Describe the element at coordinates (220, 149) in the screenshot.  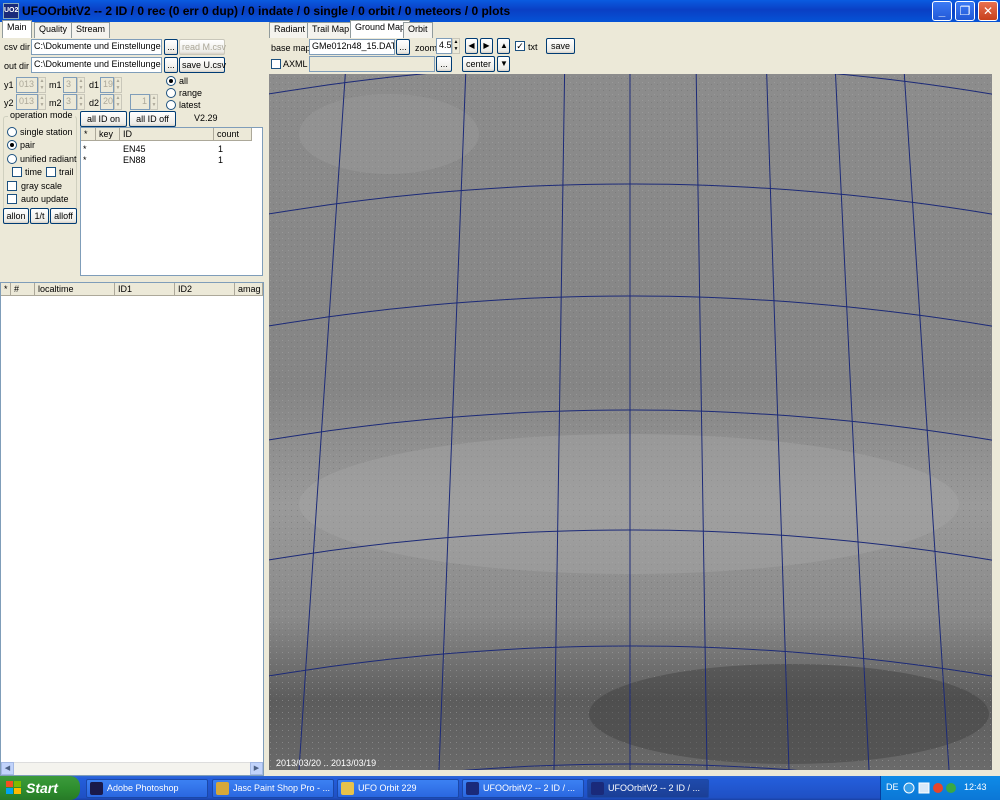
I see `id-row-1-count: 1` at that location.